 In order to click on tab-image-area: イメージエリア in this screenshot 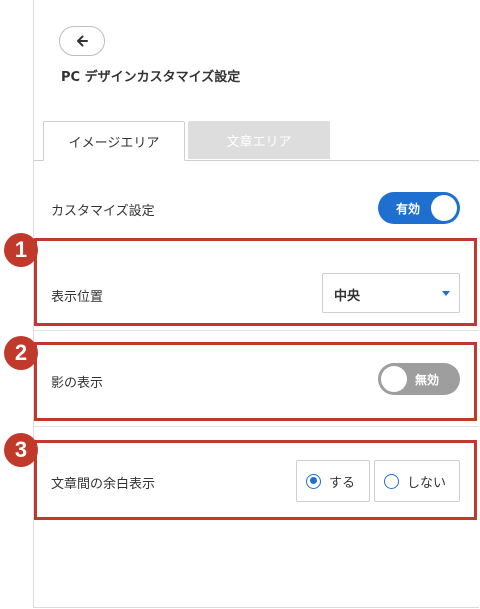, I will do `click(114, 141)`.